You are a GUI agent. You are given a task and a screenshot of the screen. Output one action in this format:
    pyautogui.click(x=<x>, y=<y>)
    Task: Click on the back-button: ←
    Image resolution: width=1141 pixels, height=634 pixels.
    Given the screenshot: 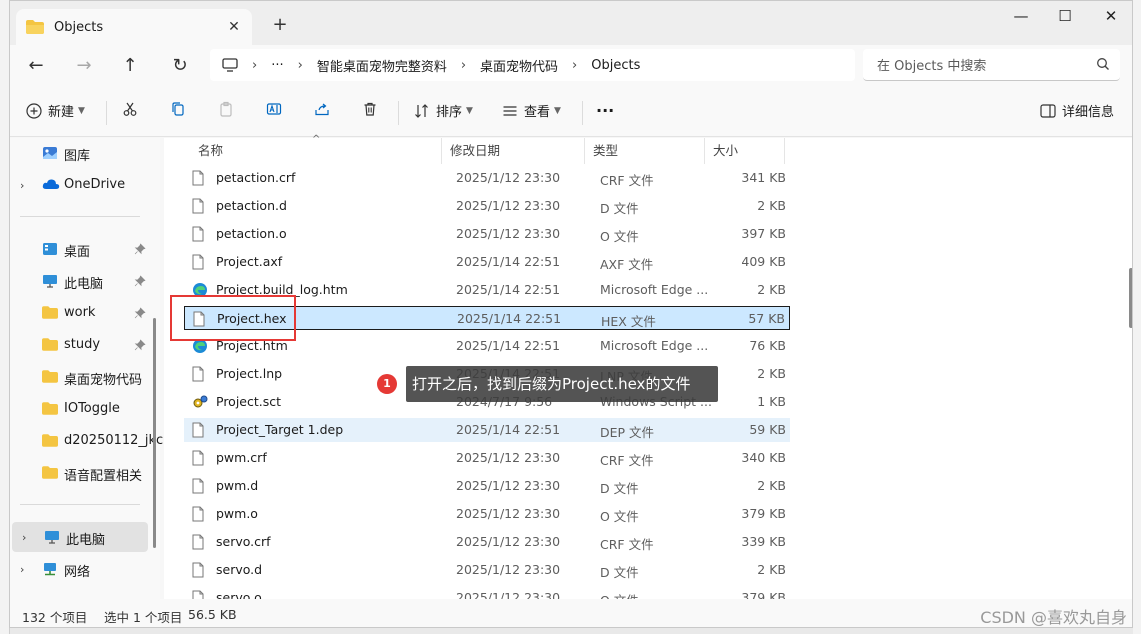 What is the action you would take?
    pyautogui.click(x=36, y=66)
    